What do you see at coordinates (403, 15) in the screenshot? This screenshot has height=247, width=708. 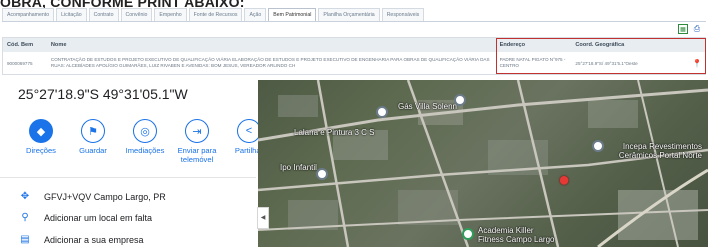 I see `tab-responsaveis: Responsáveis` at bounding box center [403, 15].